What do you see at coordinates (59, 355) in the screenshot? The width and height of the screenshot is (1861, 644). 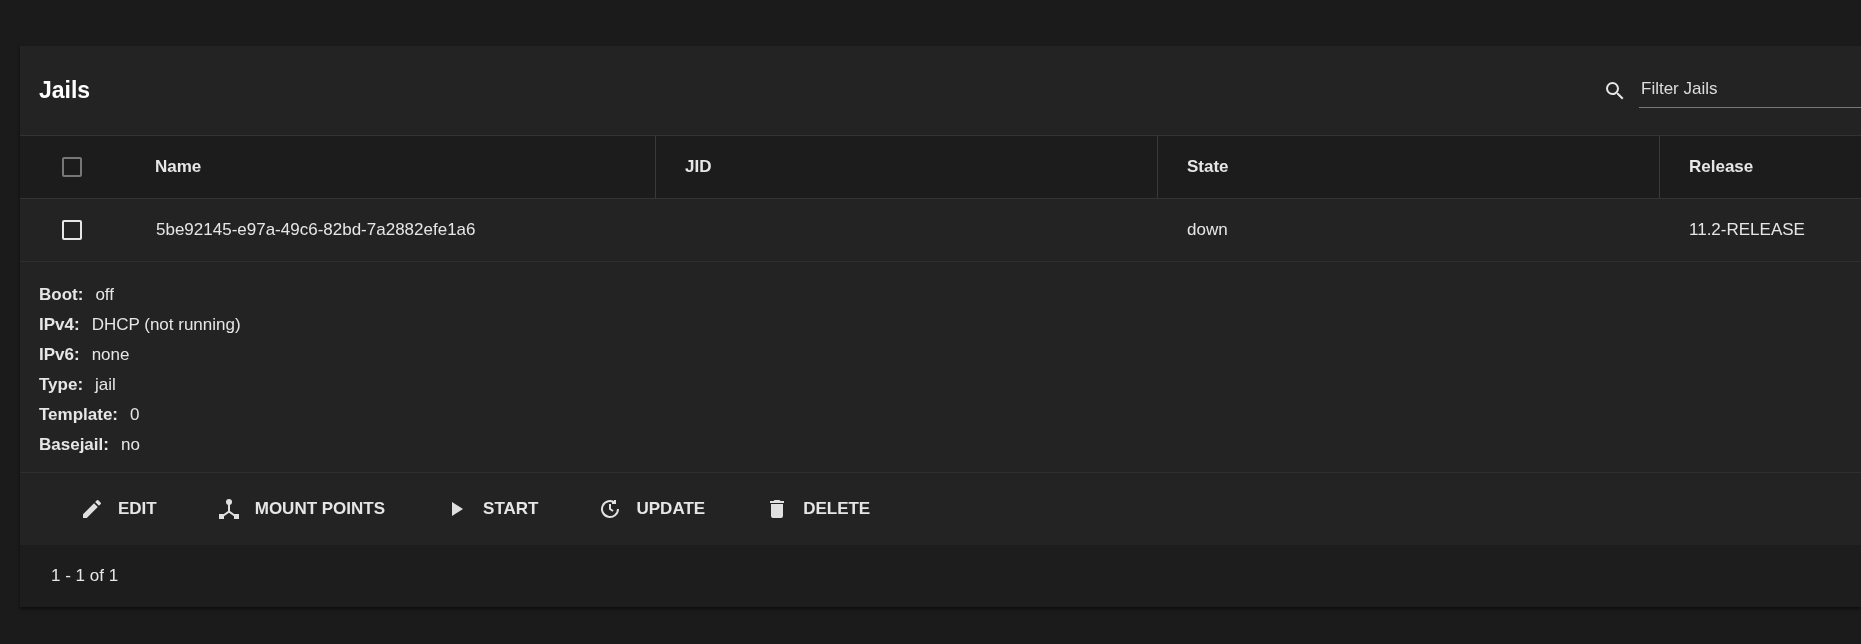 I see `detail-label: IPv6:` at bounding box center [59, 355].